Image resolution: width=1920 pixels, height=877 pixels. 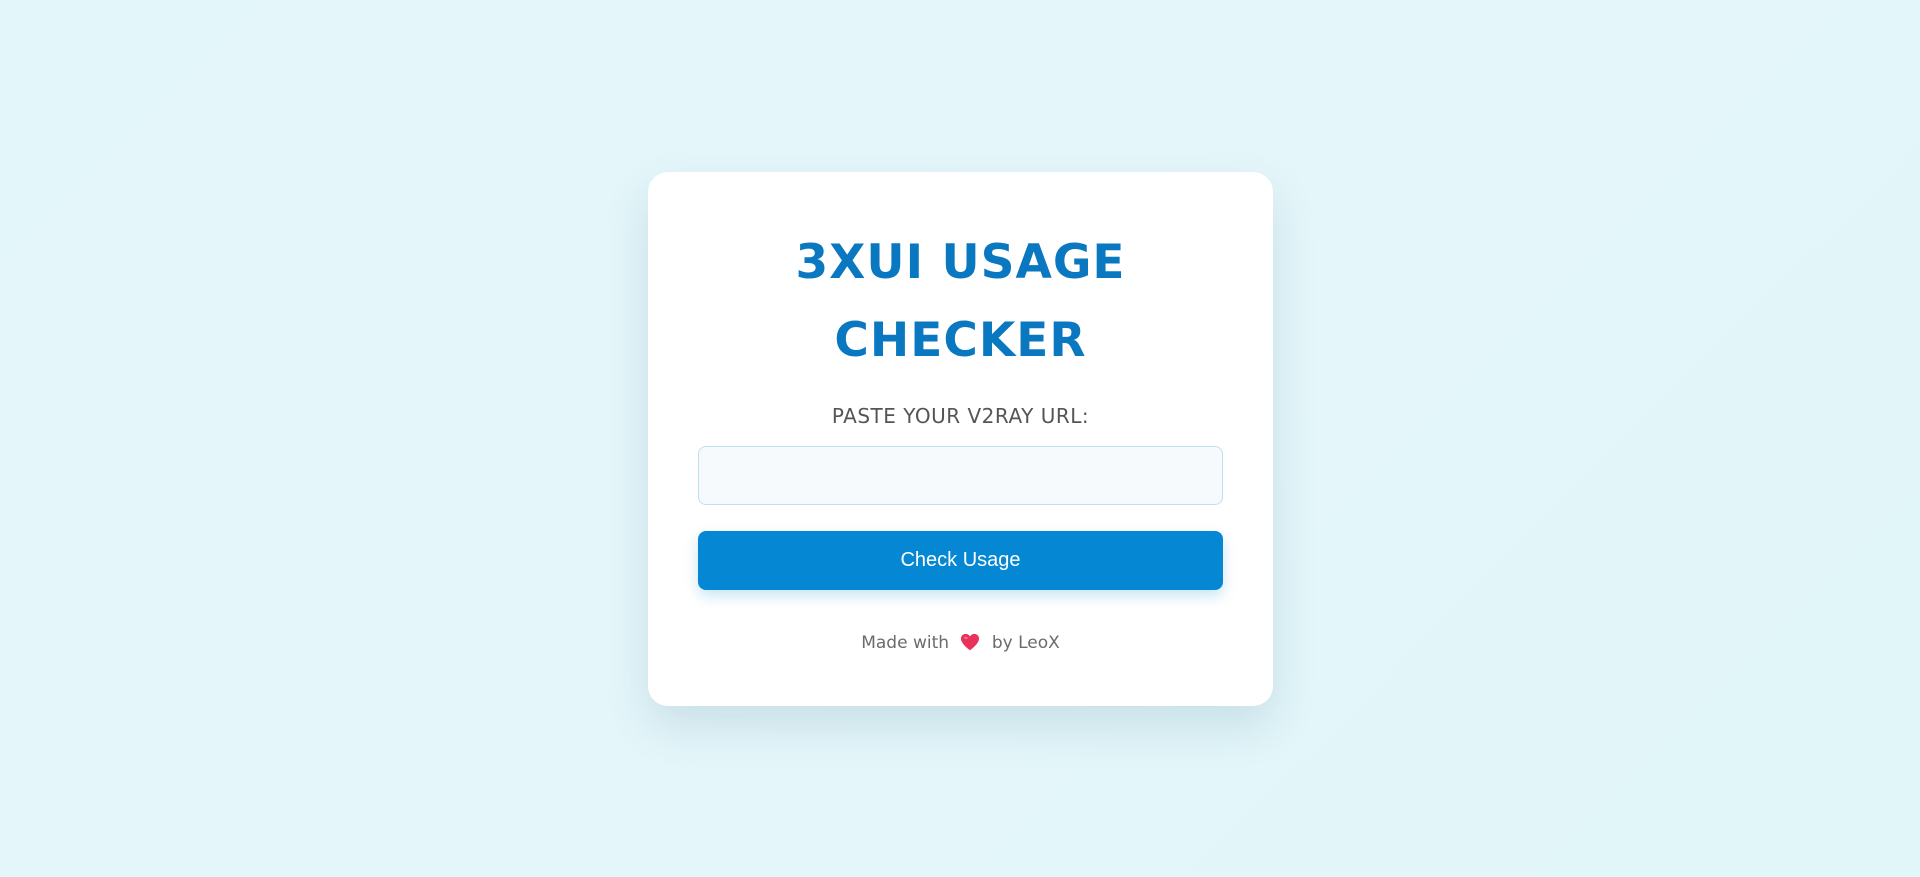 I want to click on footer-by-author: by LeoX, so click(x=1025, y=643).